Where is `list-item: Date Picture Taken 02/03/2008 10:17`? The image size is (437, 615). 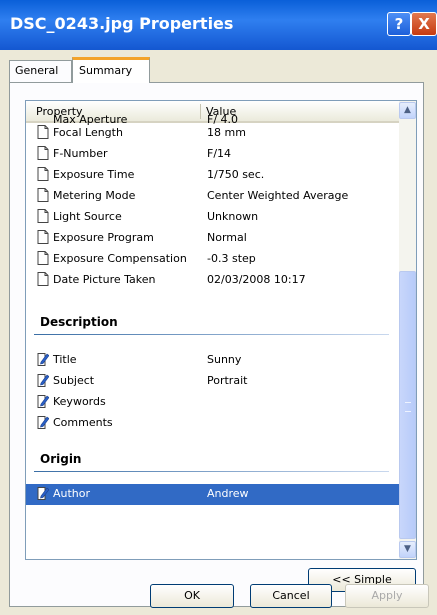 list-item: Date Picture Taken 02/03/2008 10:17 is located at coordinates (212, 280).